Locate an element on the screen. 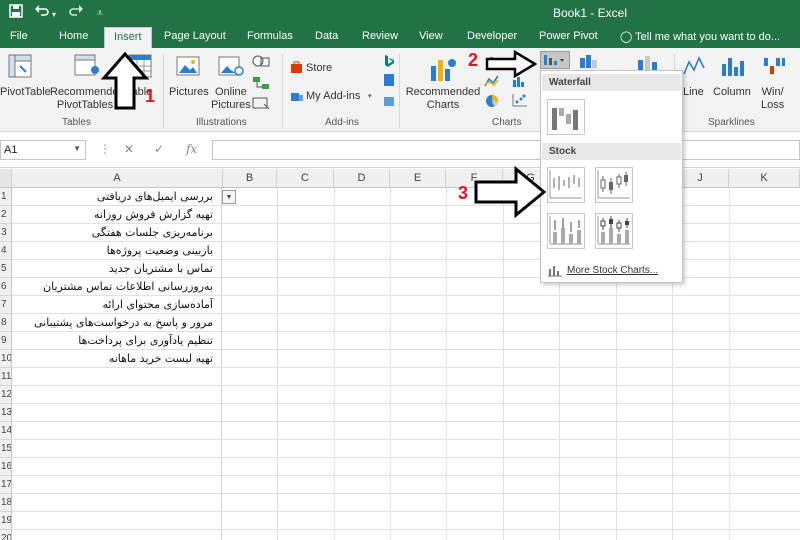 This screenshot has width=800, height=540. people-graph-icon is located at coordinates (389, 81).